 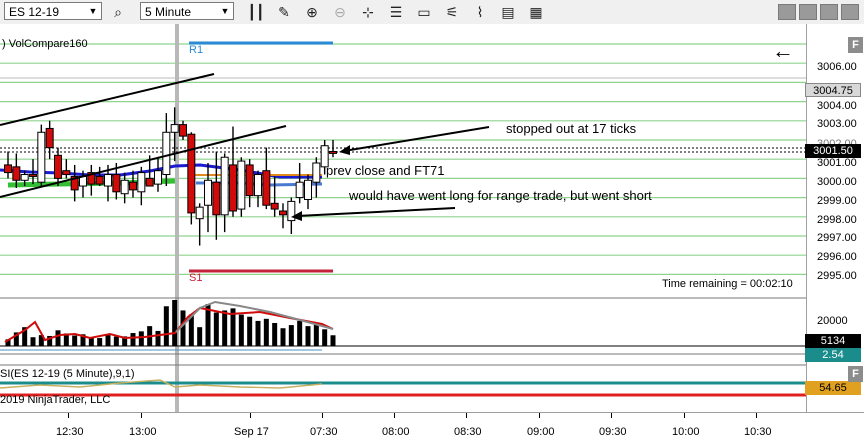 I want to click on price-tick: 3000.00, so click(x=837, y=182).